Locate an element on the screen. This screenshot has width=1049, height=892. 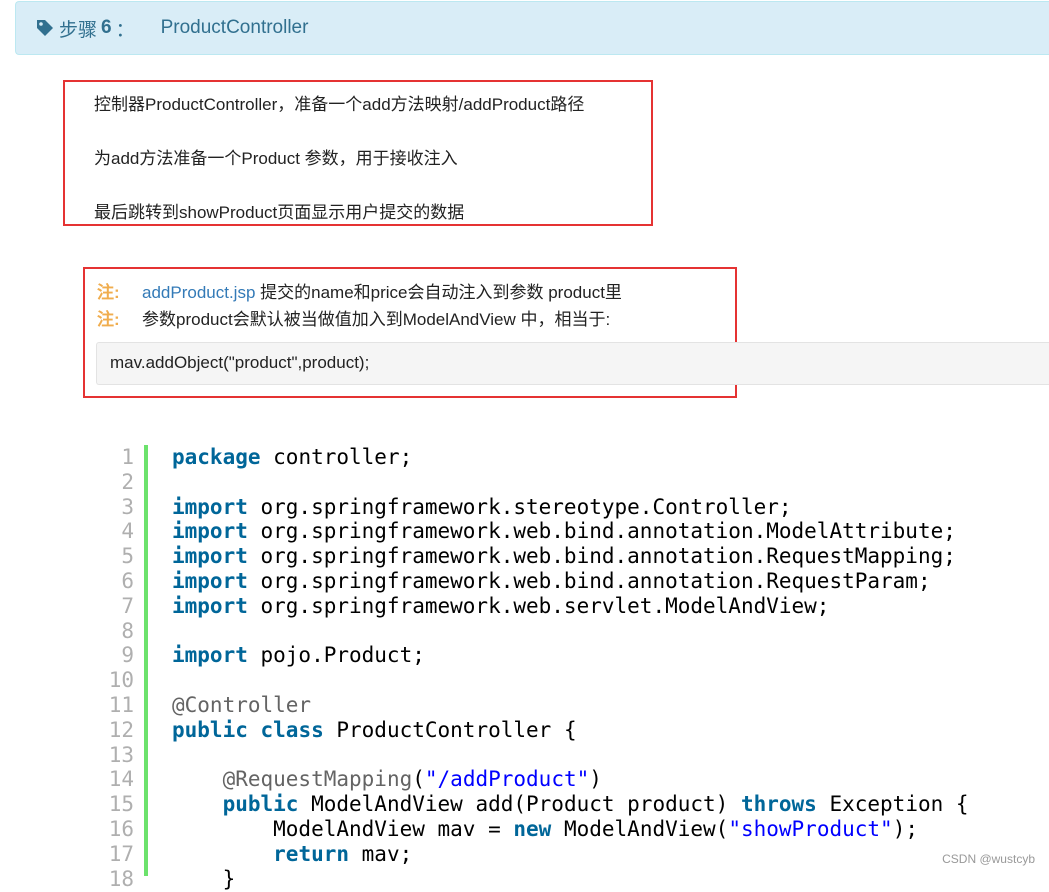
line-number: 4 is located at coordinates (127, 531).